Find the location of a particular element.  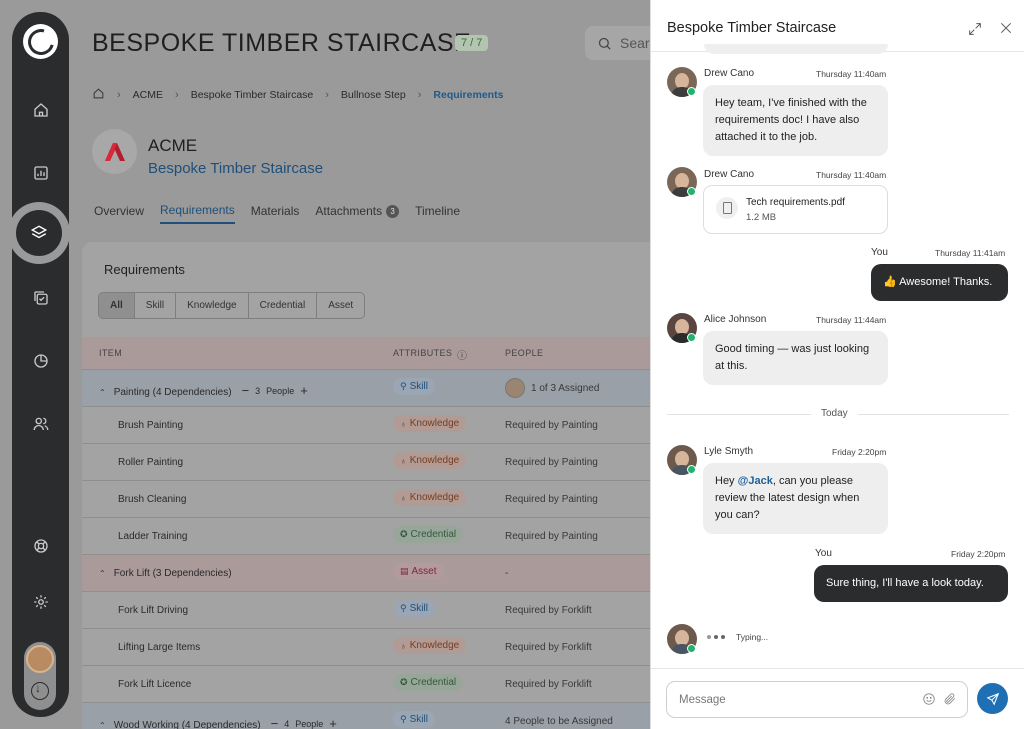

tab-overview: Overview is located at coordinates (119, 213).